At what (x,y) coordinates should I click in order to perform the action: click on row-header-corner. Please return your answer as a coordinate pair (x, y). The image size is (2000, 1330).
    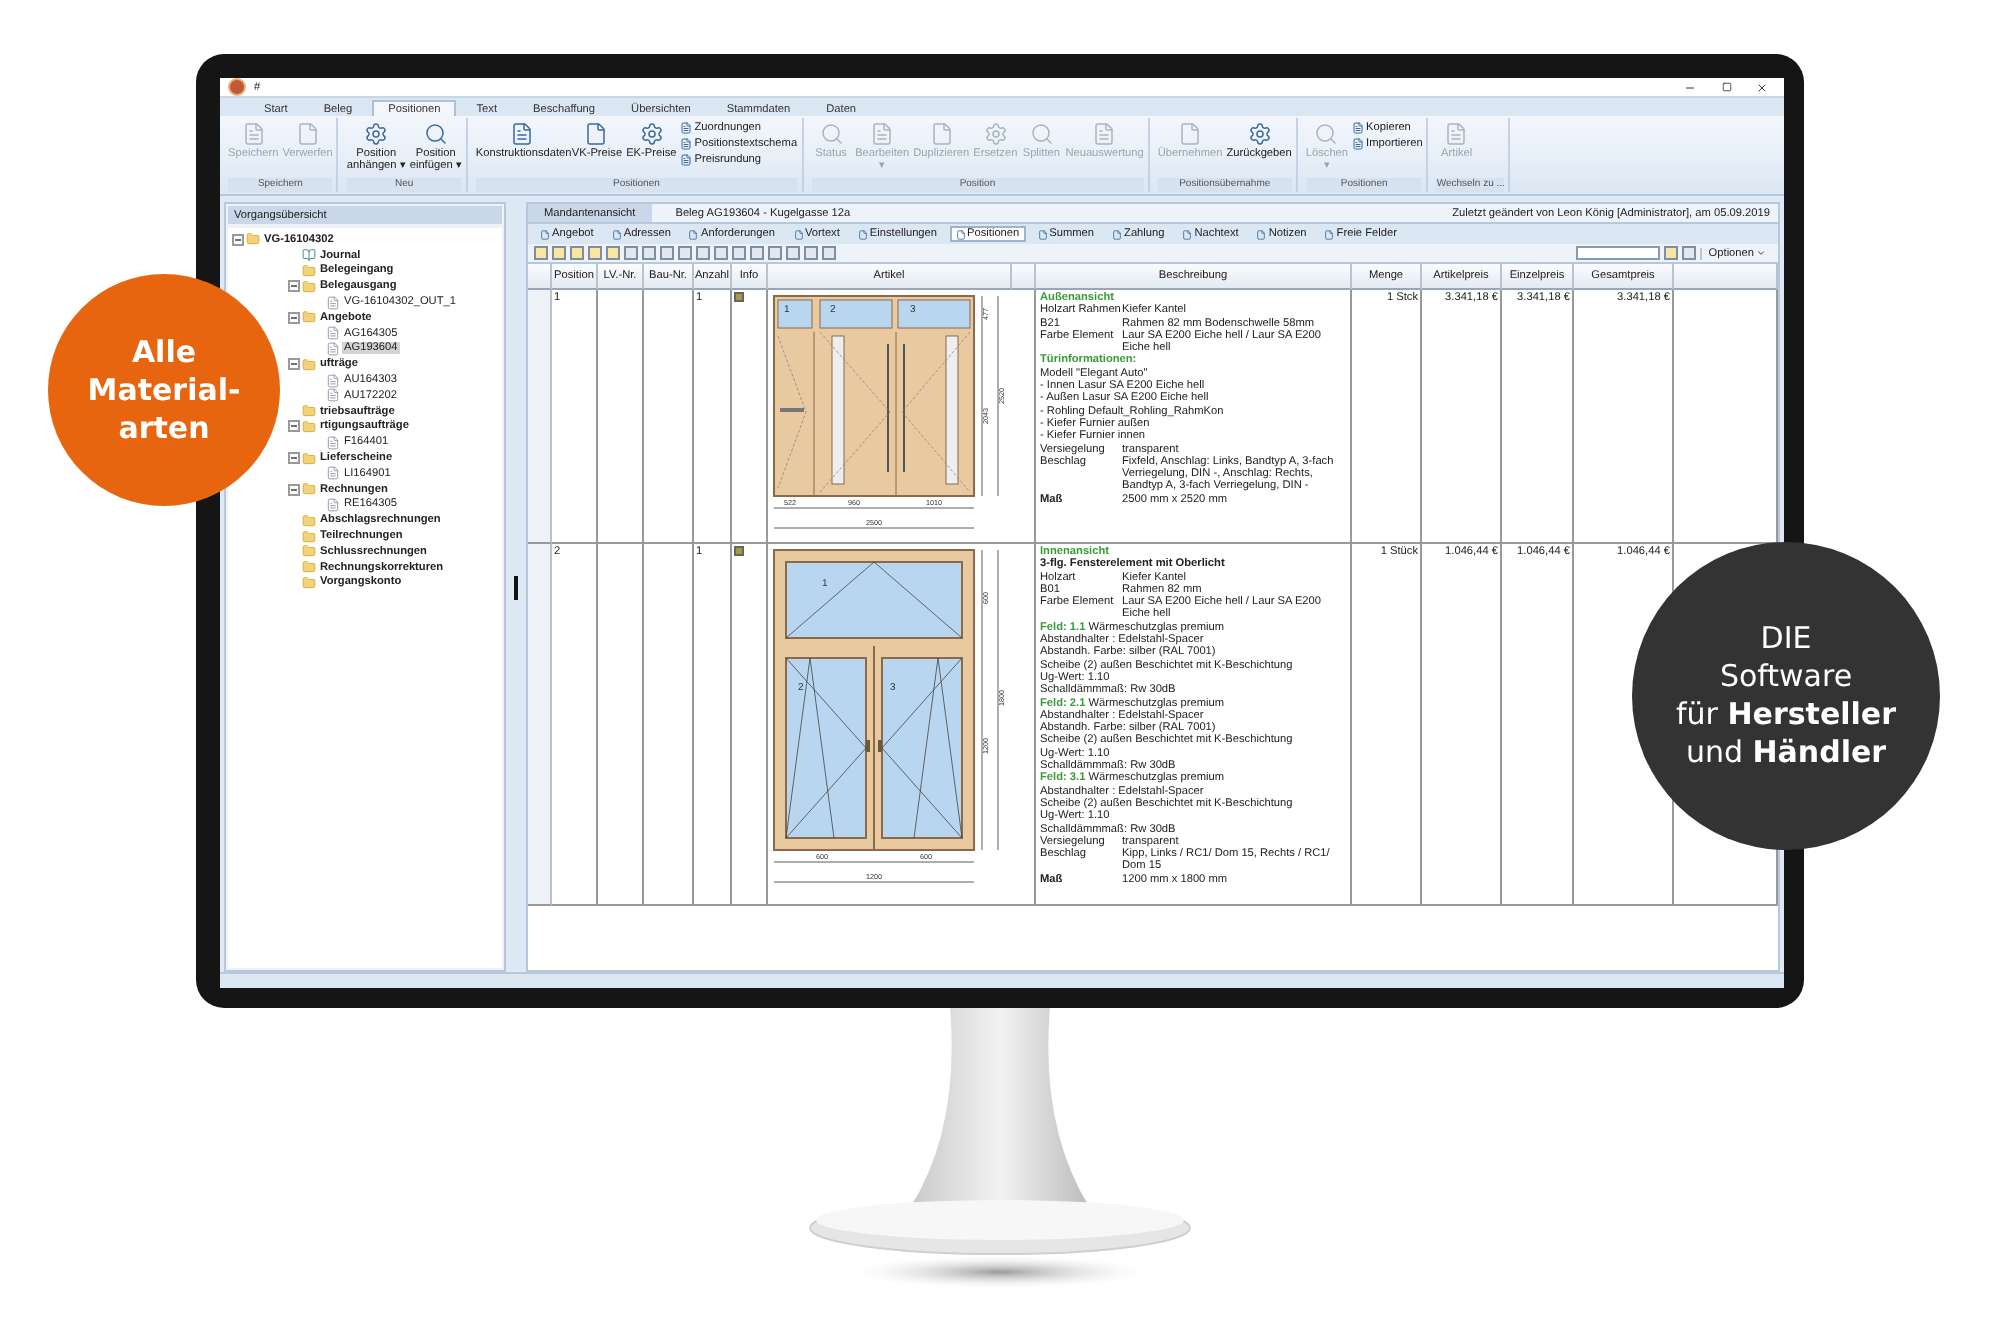
    Looking at the image, I should click on (540, 277).